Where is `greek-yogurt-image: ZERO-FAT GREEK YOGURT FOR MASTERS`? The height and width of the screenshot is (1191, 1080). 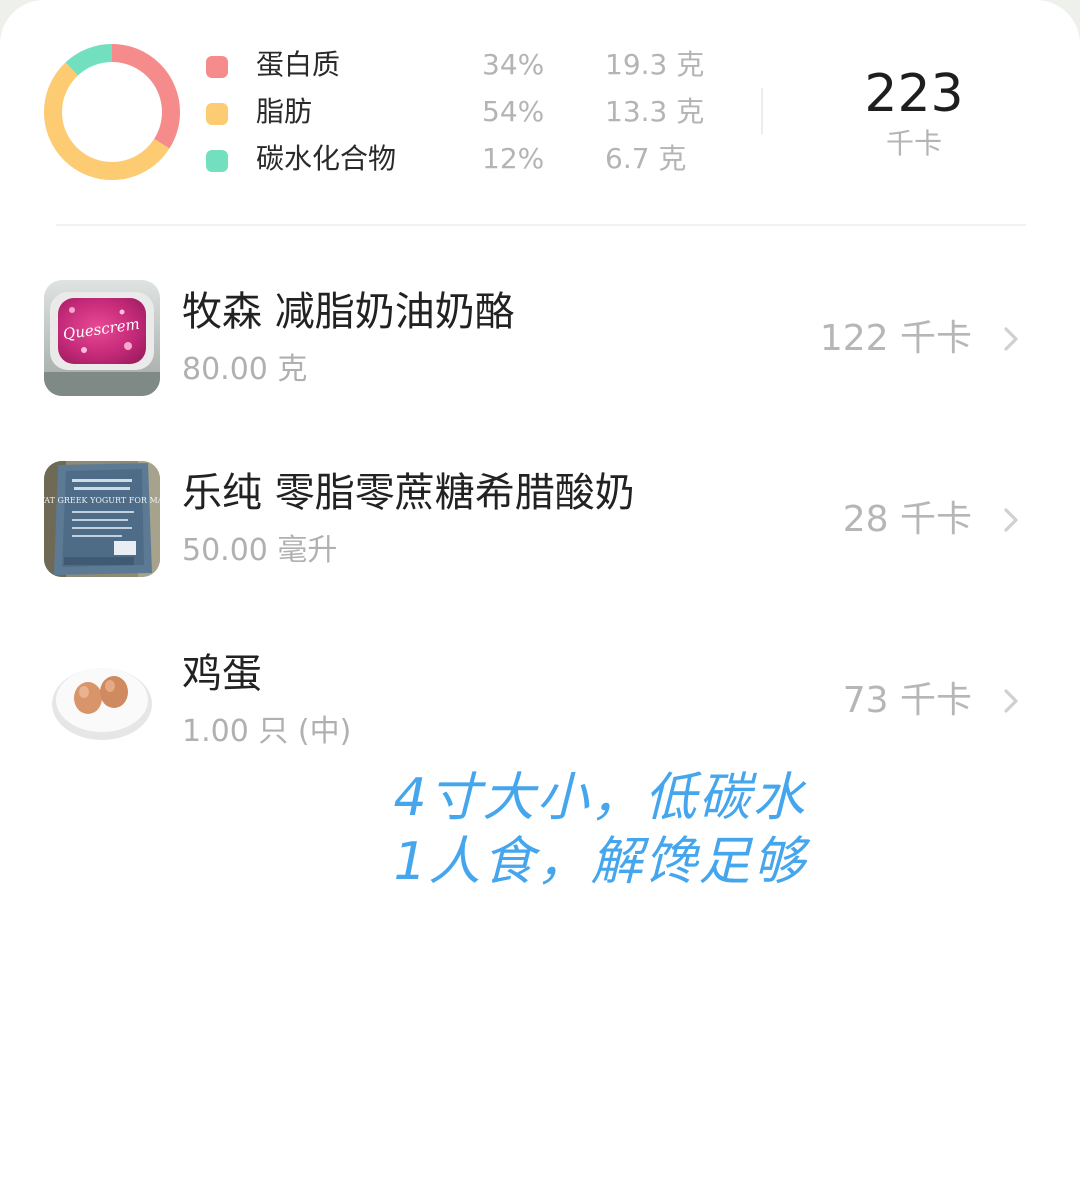 greek-yogurt-image: ZERO-FAT GREEK YOGURT FOR MASTERS is located at coordinates (102, 519).